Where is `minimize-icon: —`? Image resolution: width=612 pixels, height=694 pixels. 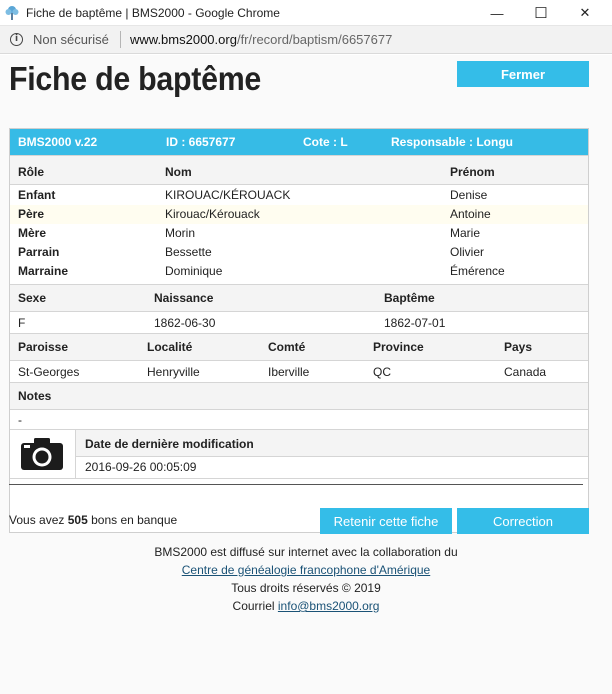
minimize-icon: — is located at coordinates (497, 13).